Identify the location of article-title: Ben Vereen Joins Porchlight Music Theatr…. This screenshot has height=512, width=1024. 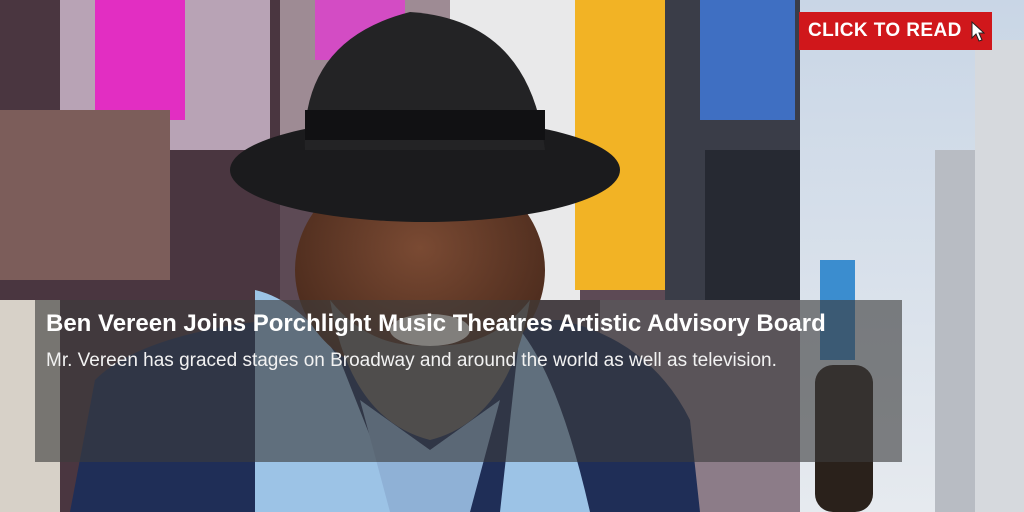
(436, 323).